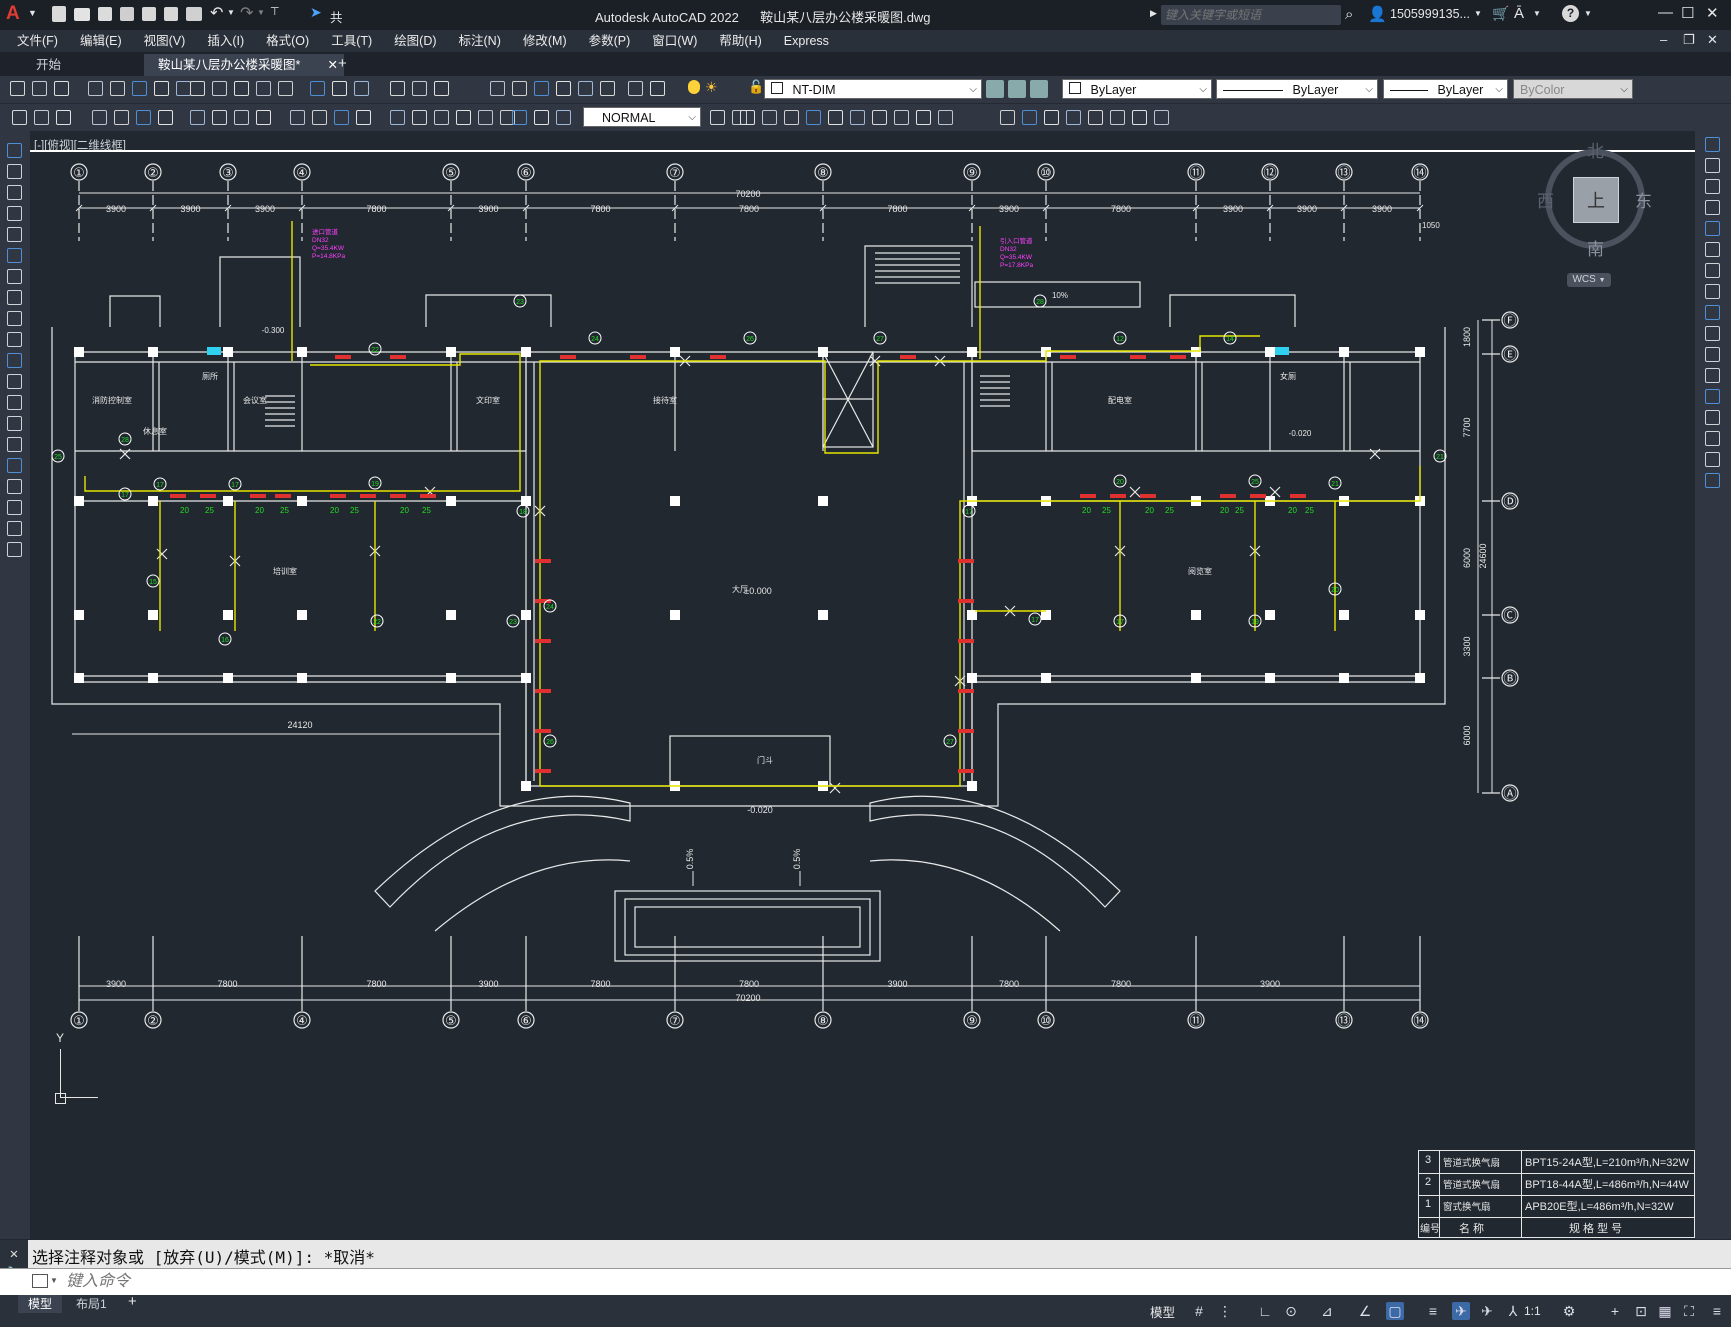 The width and height of the screenshot is (1731, 1327). I want to click on tab-close-icon: ✕, so click(333, 65).